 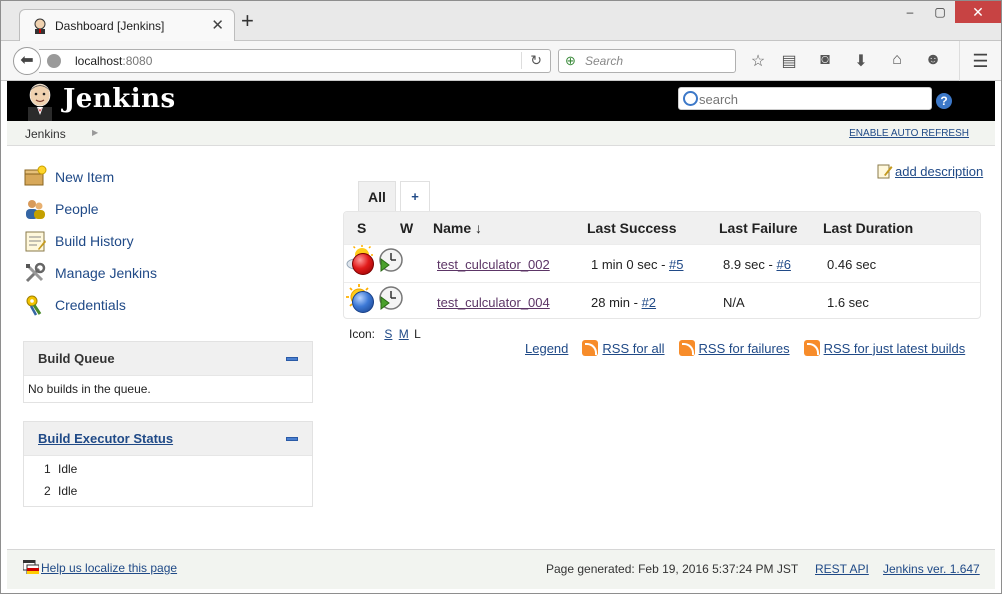 I want to click on browser-search-box: ⊕ Search, so click(x=647, y=61).